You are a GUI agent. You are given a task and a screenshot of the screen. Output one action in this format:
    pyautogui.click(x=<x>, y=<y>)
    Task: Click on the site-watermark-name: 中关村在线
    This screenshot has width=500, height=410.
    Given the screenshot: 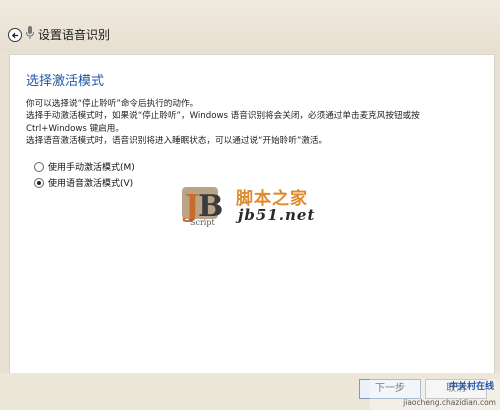 What is the action you would take?
    pyautogui.click(x=471, y=387)
    